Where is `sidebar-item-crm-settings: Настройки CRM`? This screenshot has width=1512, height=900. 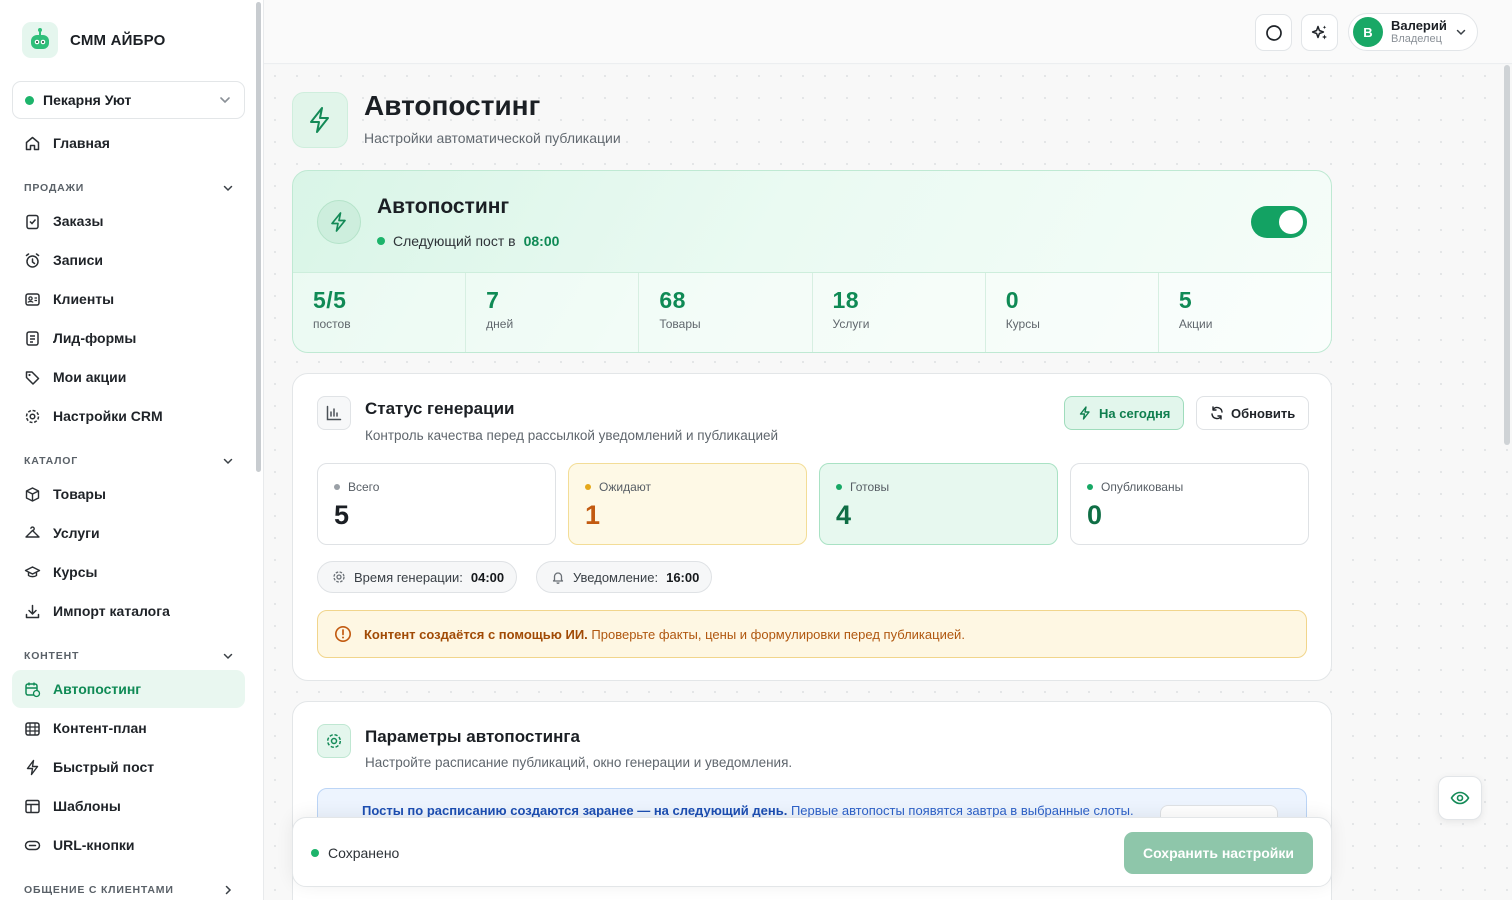 sidebar-item-crm-settings: Настройки CRM is located at coordinates (128, 416).